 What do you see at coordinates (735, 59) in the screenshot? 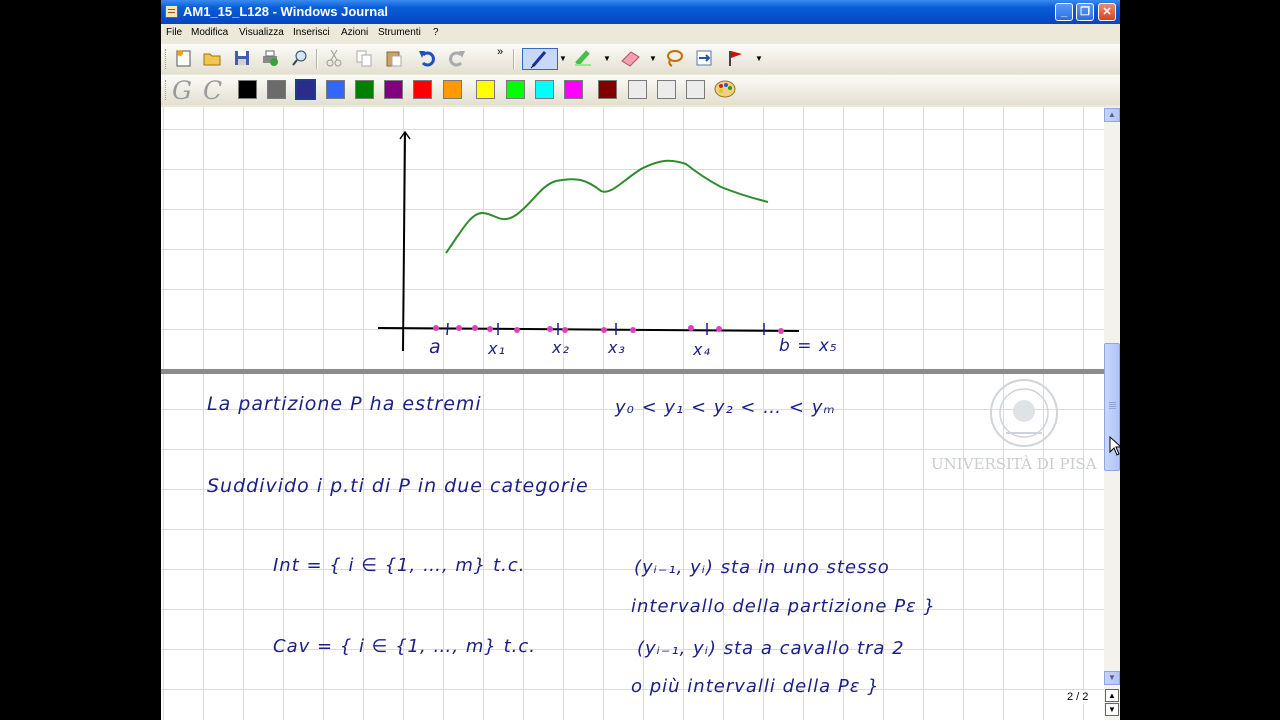
I see `flag-icon` at bounding box center [735, 59].